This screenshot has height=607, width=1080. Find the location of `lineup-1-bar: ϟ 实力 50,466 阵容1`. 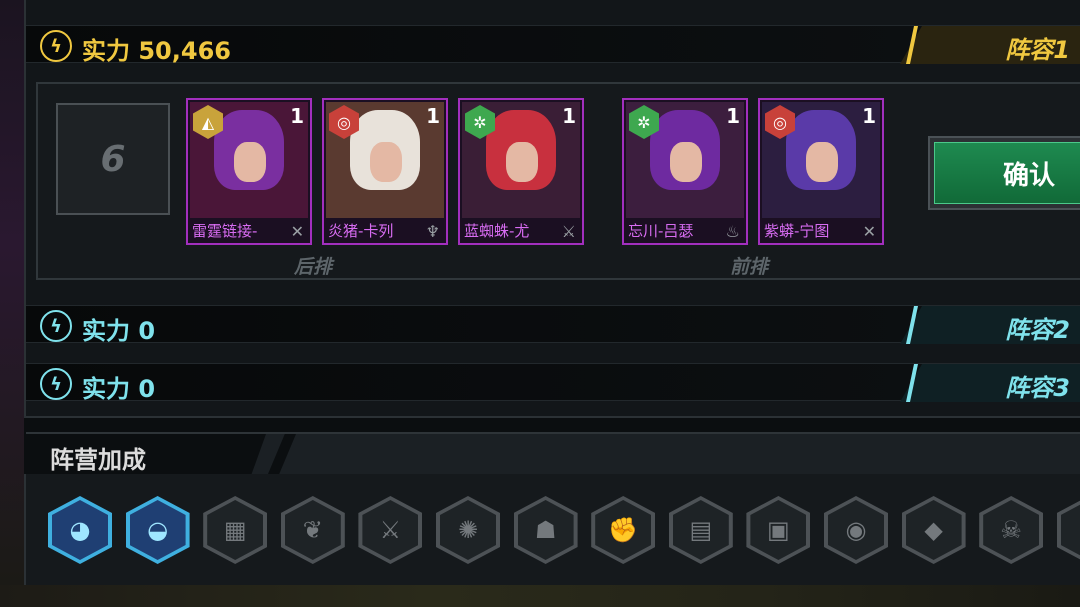

lineup-1-bar: ϟ 实力 50,466 阵容1 is located at coordinates (553, 45).